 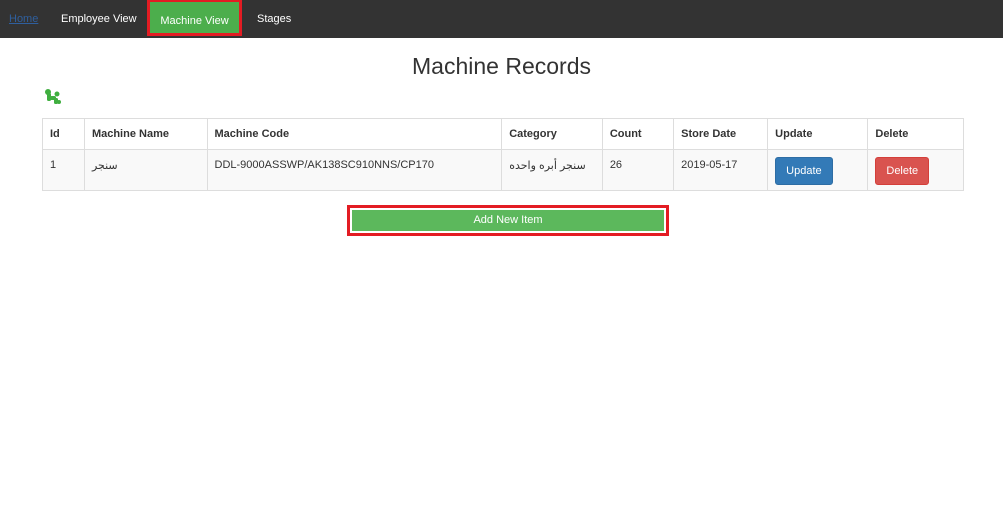 I want to click on header-update: Update, so click(x=818, y=134).